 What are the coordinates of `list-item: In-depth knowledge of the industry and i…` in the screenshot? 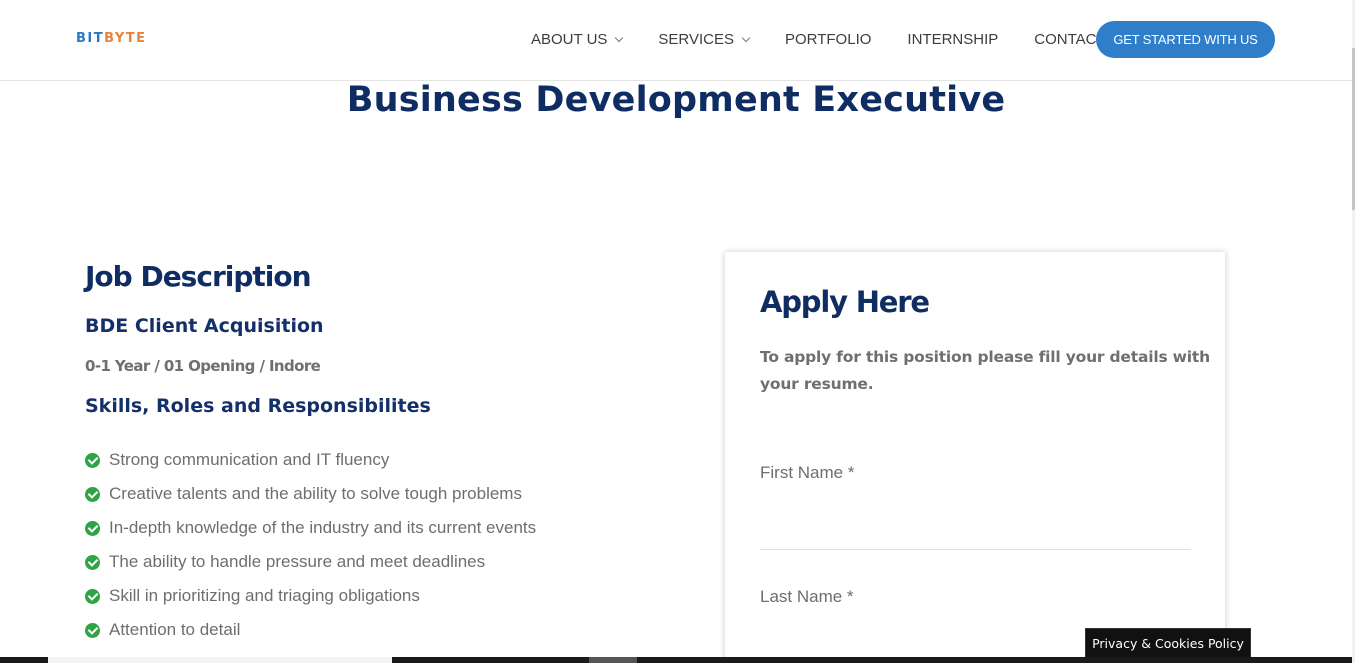 It's located at (310, 528).